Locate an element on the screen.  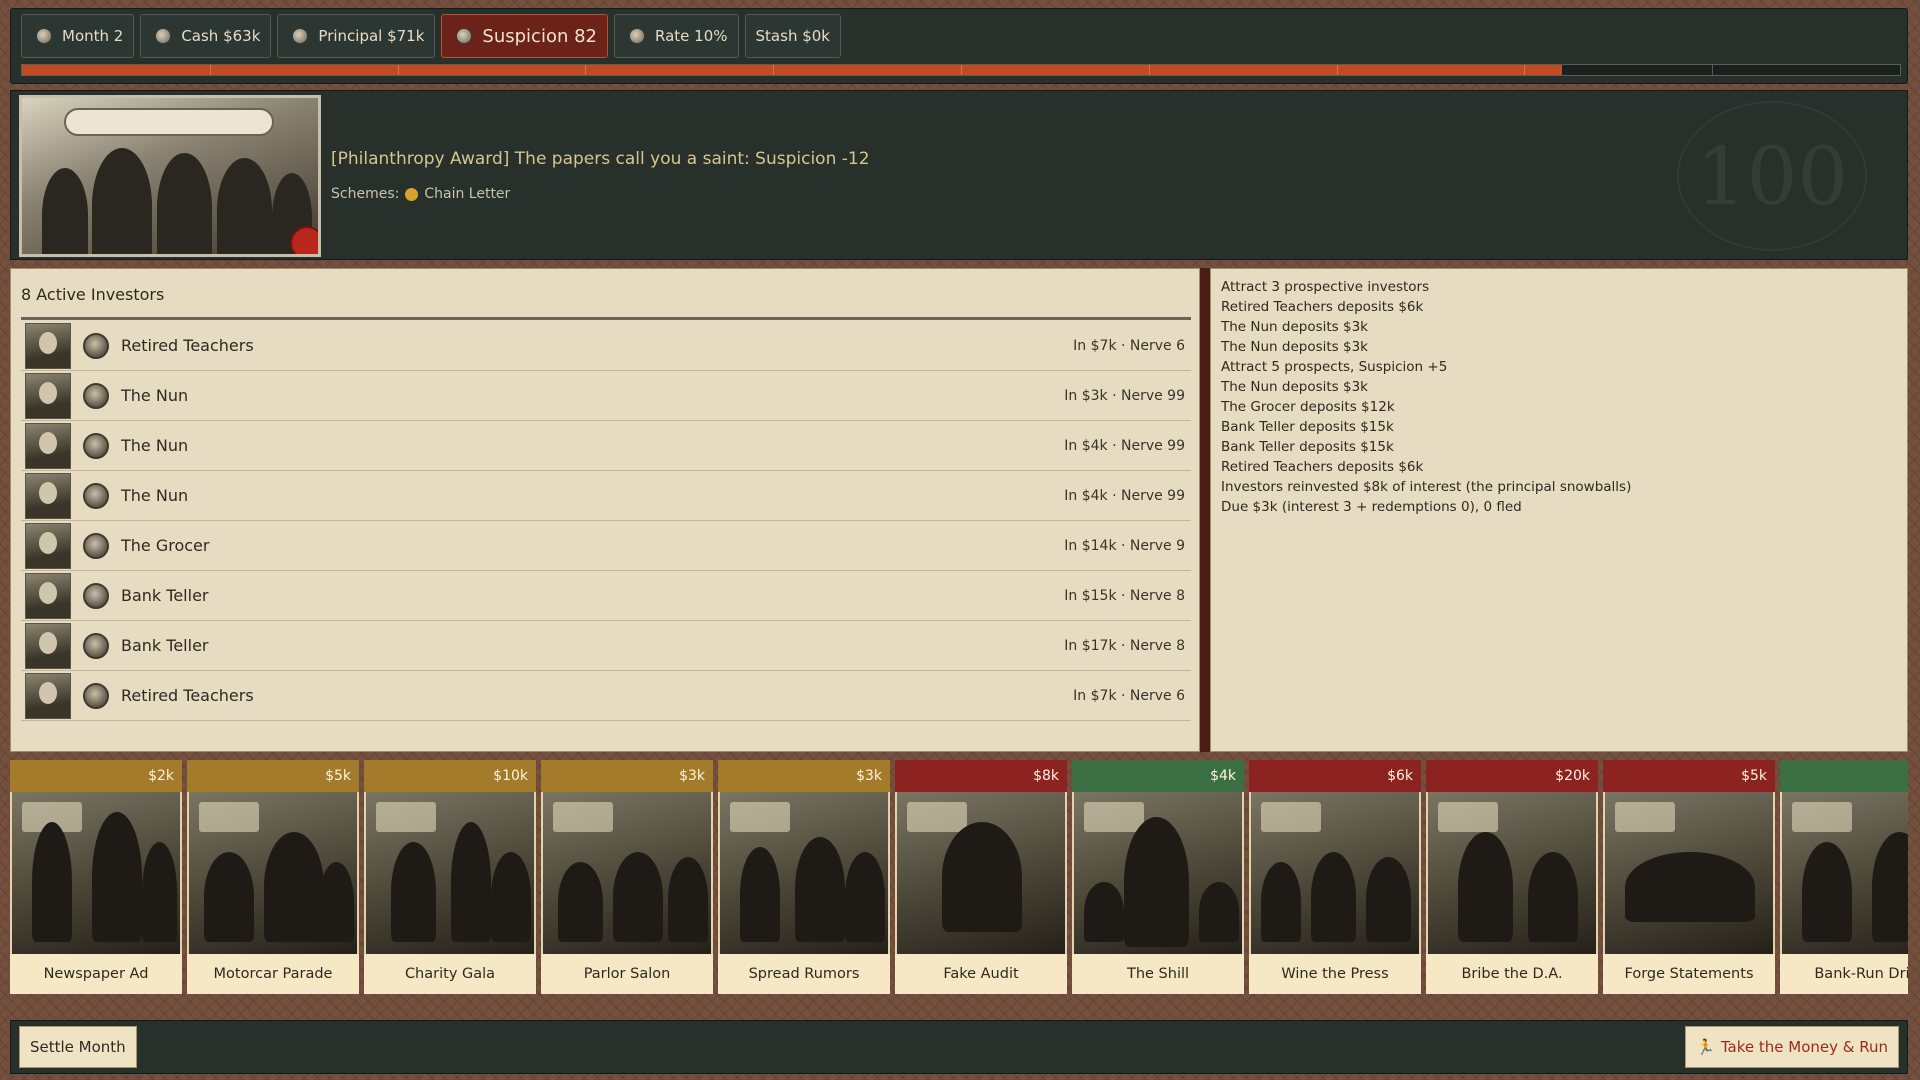
scheme-name: Chain Letter is located at coordinates (467, 194).